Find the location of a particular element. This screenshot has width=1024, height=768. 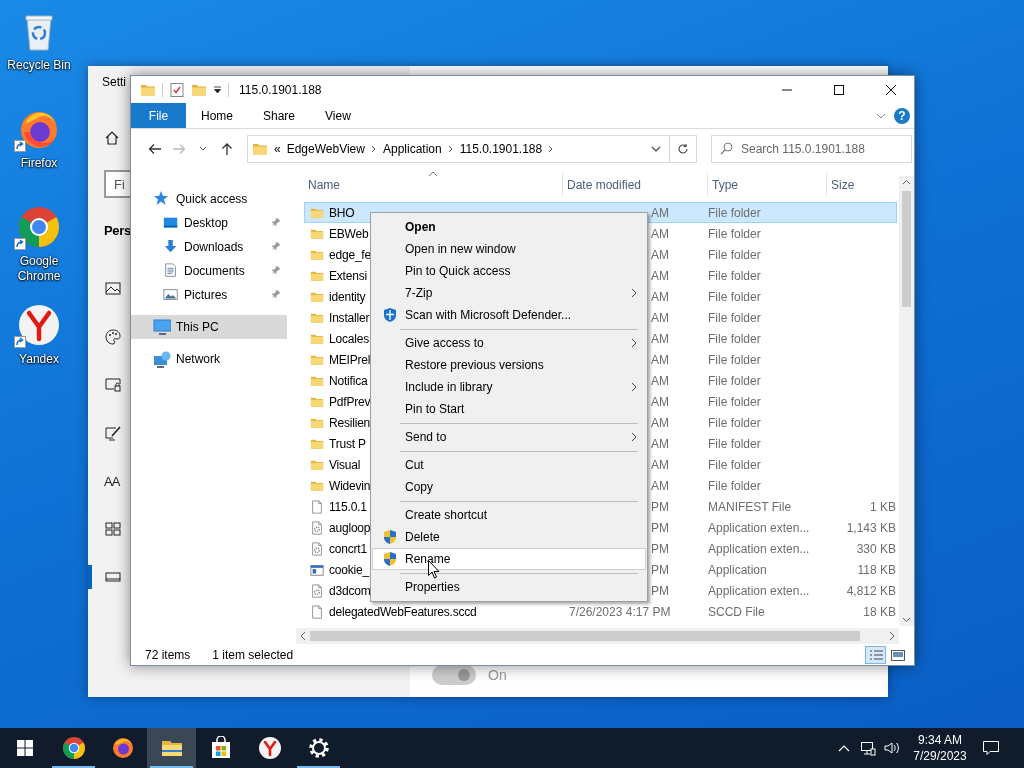

file-type: Application is located at coordinates (737, 569).